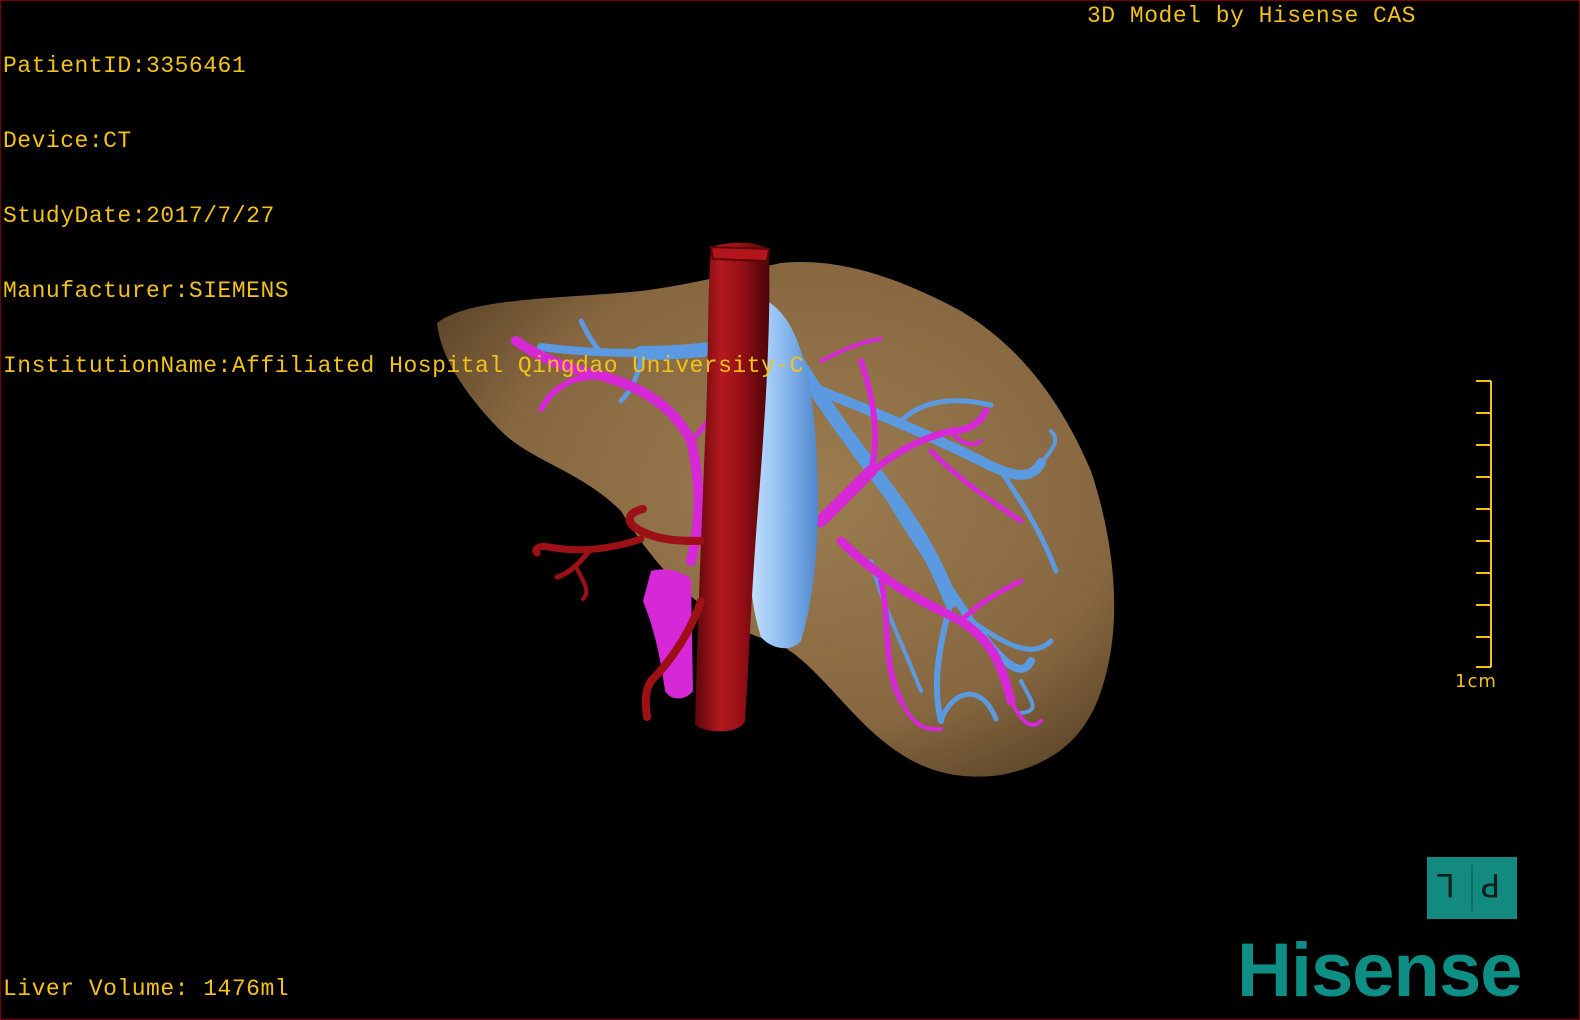 The width and height of the screenshot is (1580, 1020). I want to click on liver-volume-readout: Liver Volume: 1476ml, so click(146, 989).